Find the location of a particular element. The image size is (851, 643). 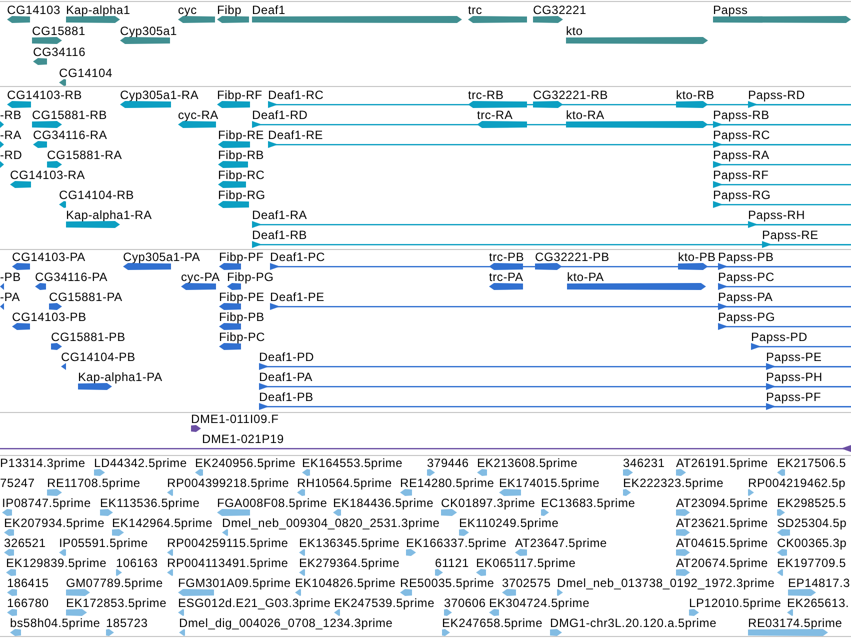

feature-label: LD44342.5prime is located at coordinates (140, 463).